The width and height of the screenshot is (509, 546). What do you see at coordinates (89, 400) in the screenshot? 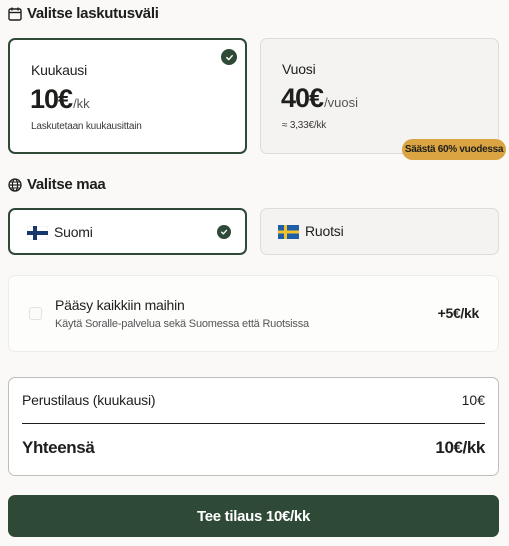
I see `summary-line-label: Perustilaus (kuukausi)` at bounding box center [89, 400].